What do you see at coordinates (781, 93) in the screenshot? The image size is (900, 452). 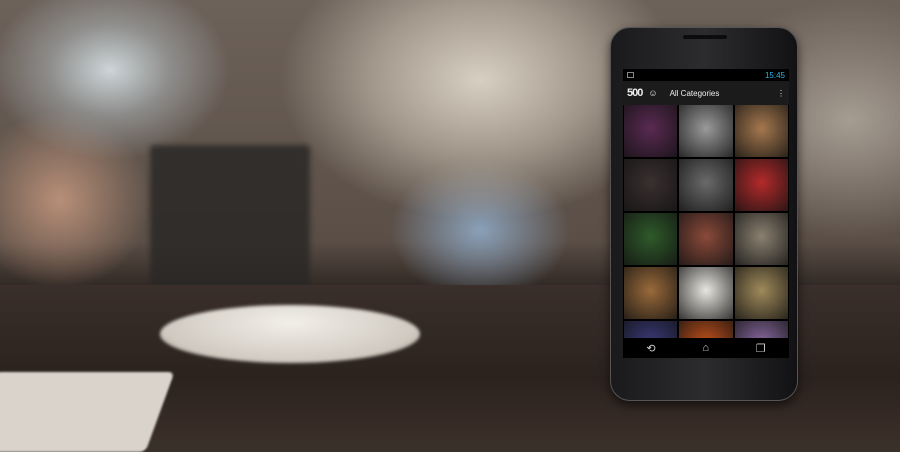 I see `overflow-menu-icon: ⋮` at bounding box center [781, 93].